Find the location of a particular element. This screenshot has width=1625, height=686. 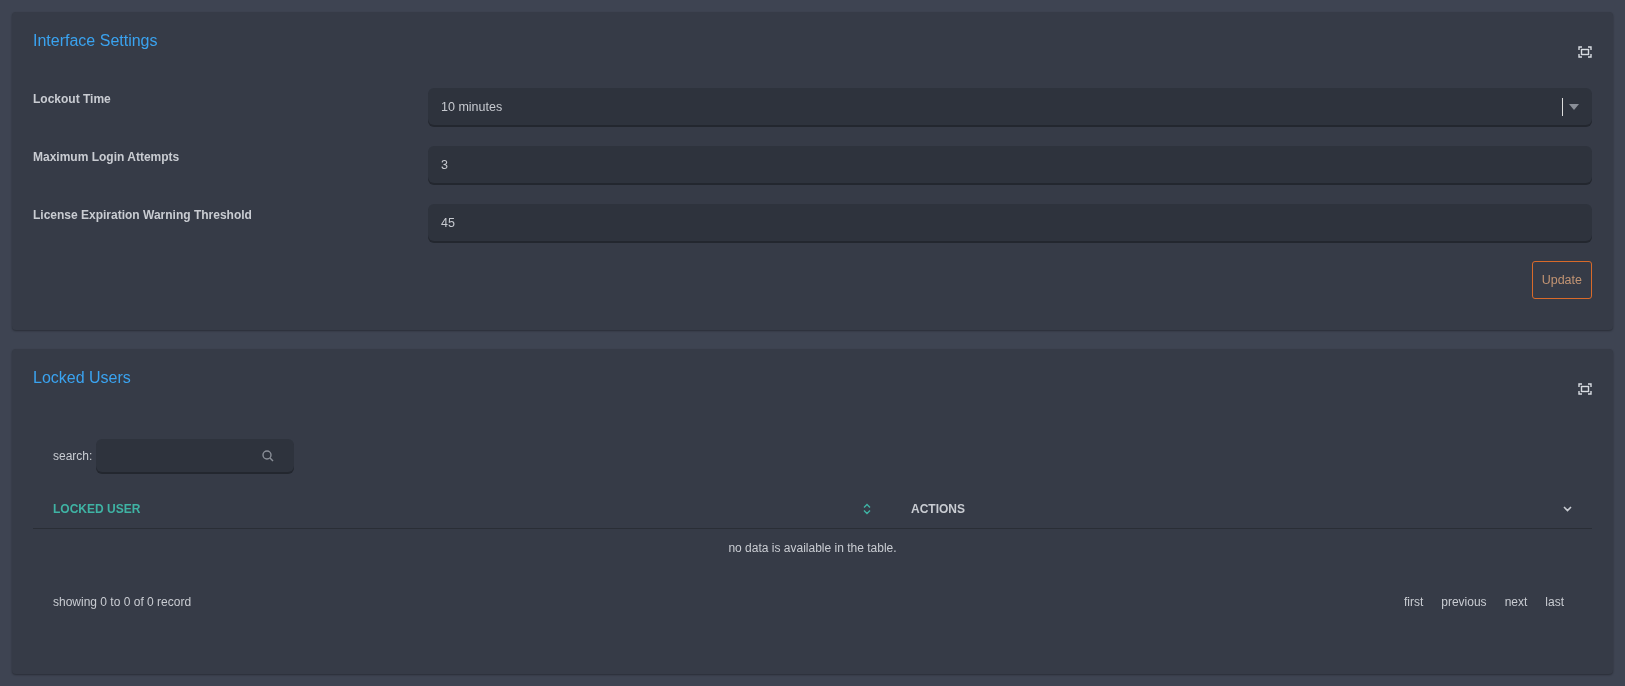

input-field: 3 is located at coordinates (1010, 164).